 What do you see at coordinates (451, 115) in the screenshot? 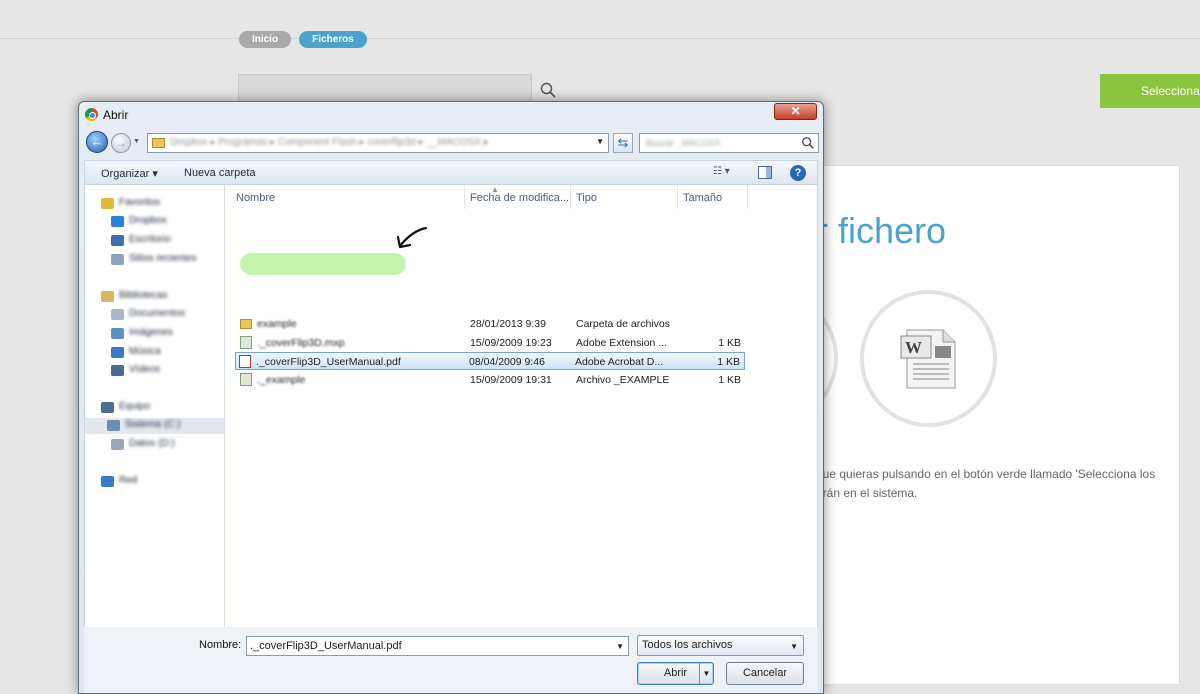
I see `dialog-titlebar: Abrir ✕` at bounding box center [451, 115].